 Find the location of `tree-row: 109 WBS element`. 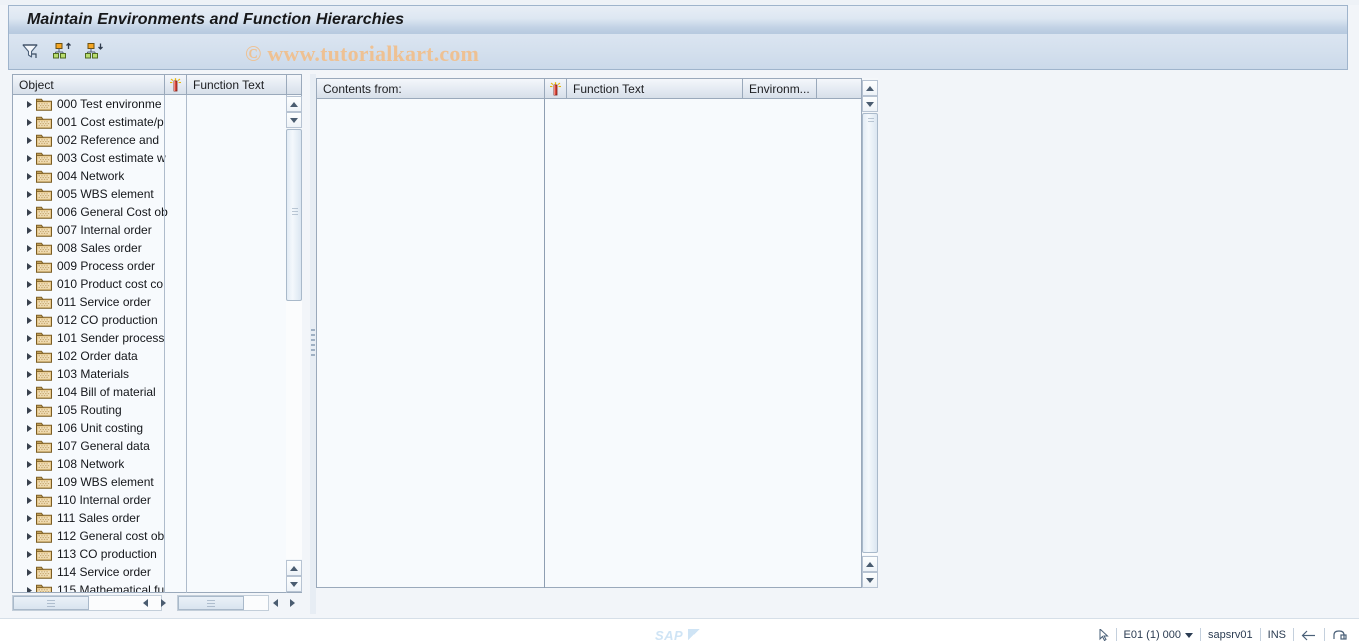

tree-row: 109 WBS element is located at coordinates (157, 482).